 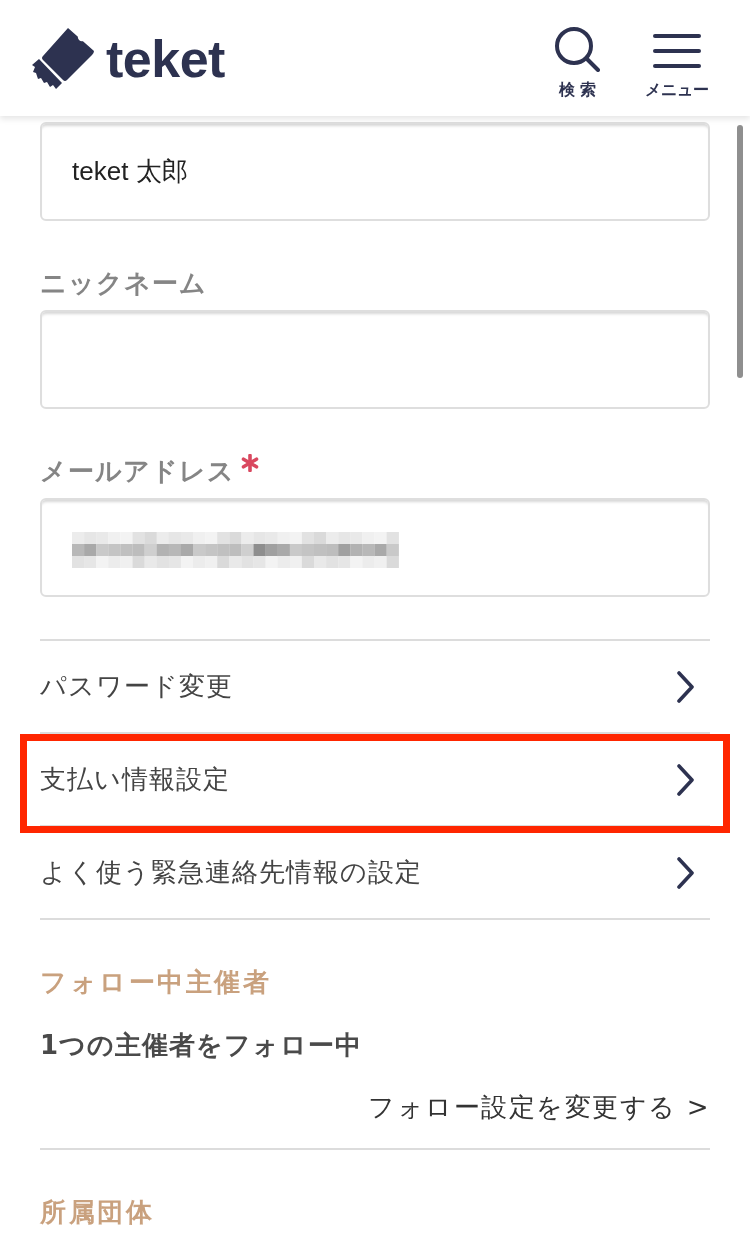 What do you see at coordinates (375, 359) in the screenshot?
I see `text-field` at bounding box center [375, 359].